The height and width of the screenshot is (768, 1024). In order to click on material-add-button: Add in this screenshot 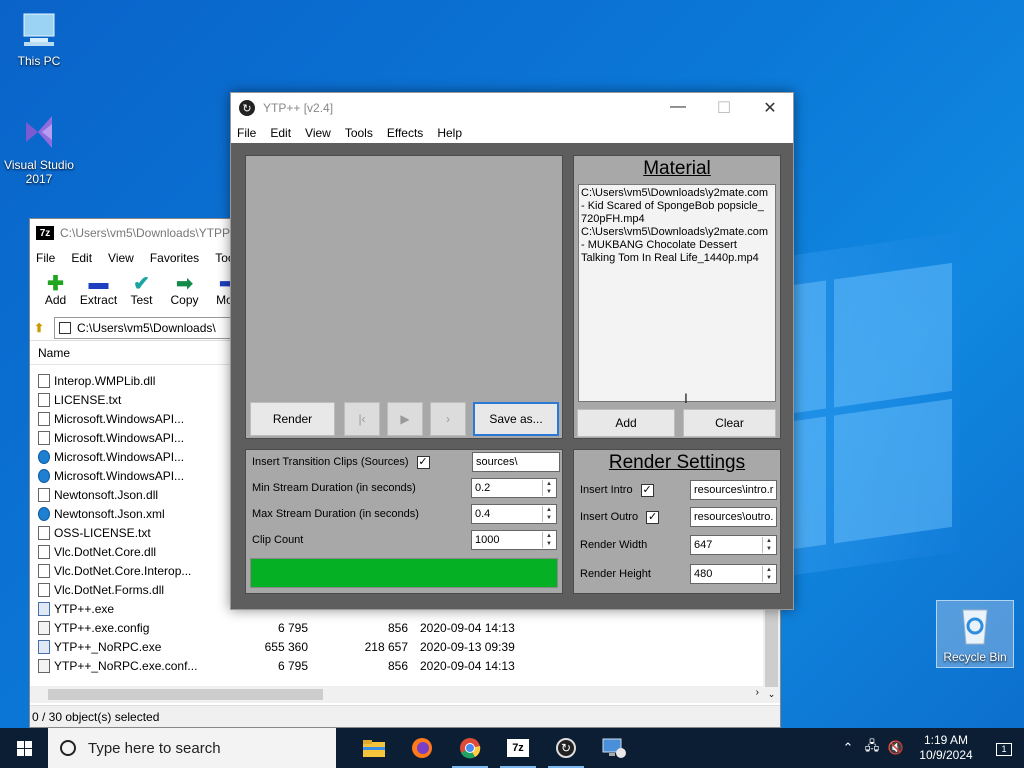, I will do `click(626, 423)`.